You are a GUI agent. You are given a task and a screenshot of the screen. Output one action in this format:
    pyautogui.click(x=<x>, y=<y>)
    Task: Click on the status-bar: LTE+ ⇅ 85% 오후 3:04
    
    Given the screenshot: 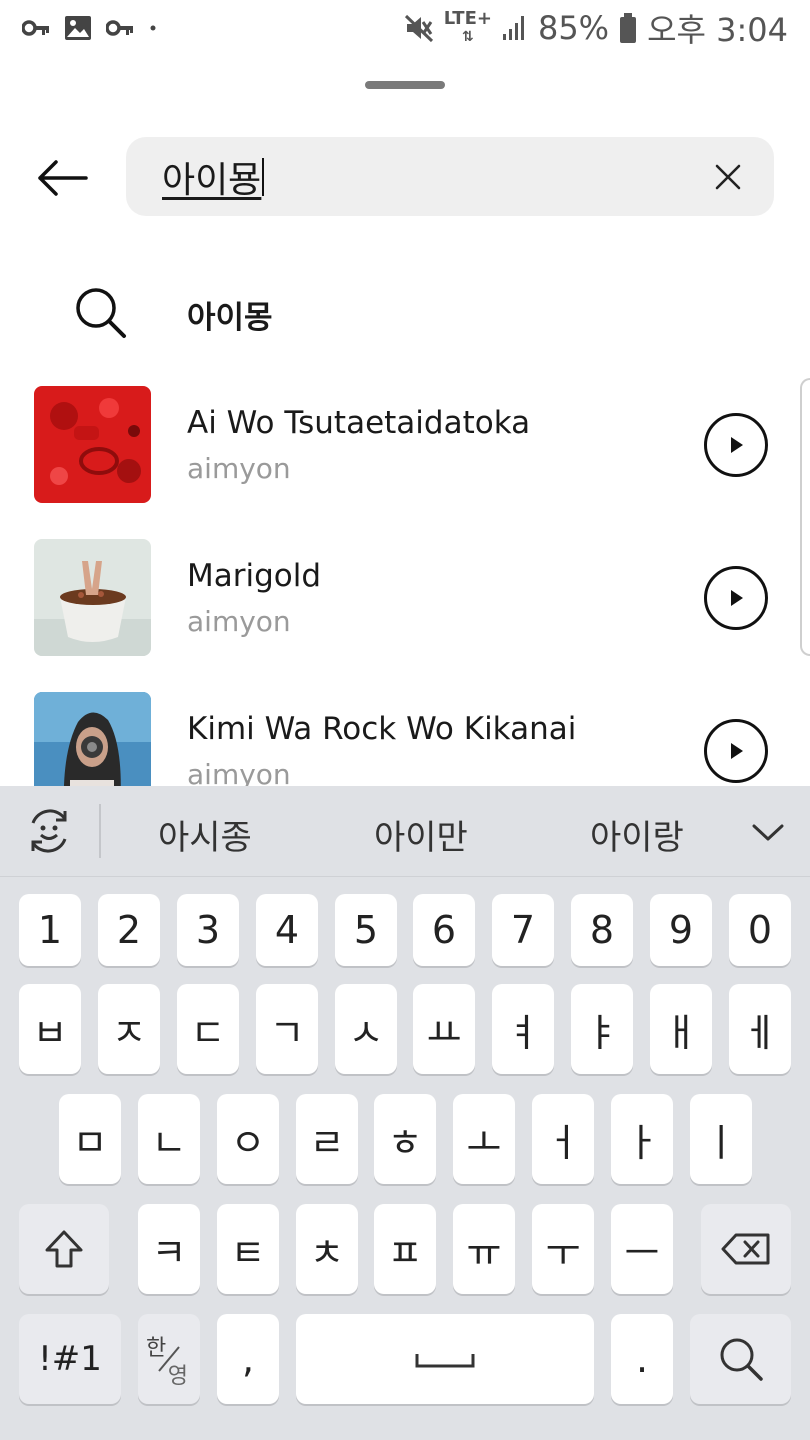 What is the action you would take?
    pyautogui.click(x=405, y=28)
    